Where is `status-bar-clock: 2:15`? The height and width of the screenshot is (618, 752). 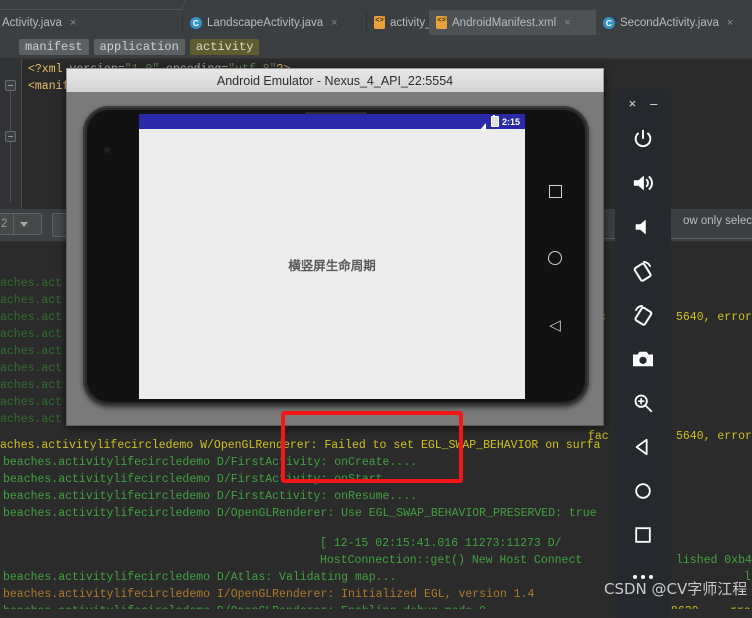
status-bar-clock: 2:15 is located at coordinates (510, 121).